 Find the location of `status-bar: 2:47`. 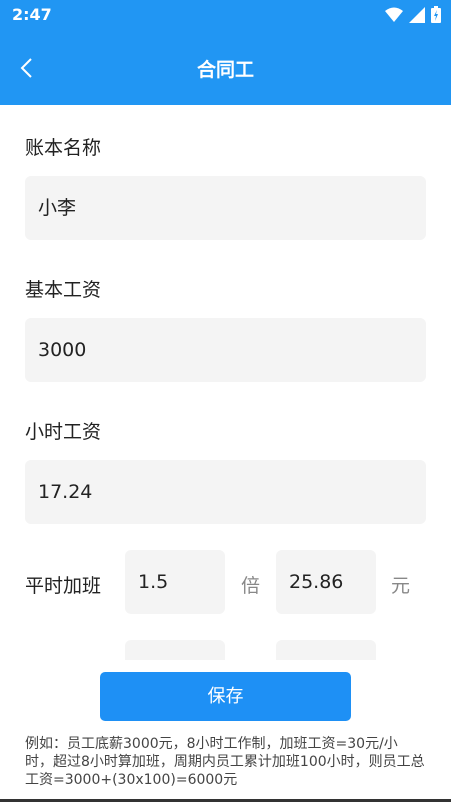

status-bar: 2:47 is located at coordinates (225, 15).